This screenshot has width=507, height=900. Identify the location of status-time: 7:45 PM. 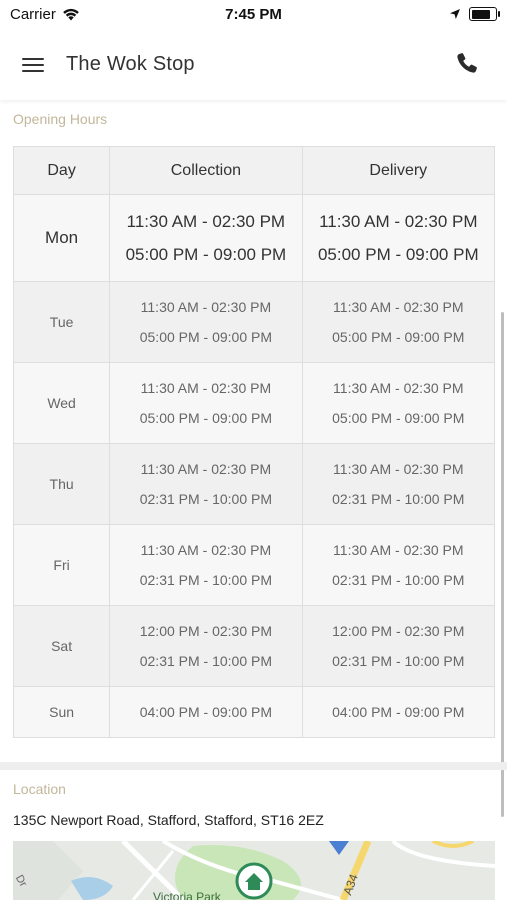
(253, 14).